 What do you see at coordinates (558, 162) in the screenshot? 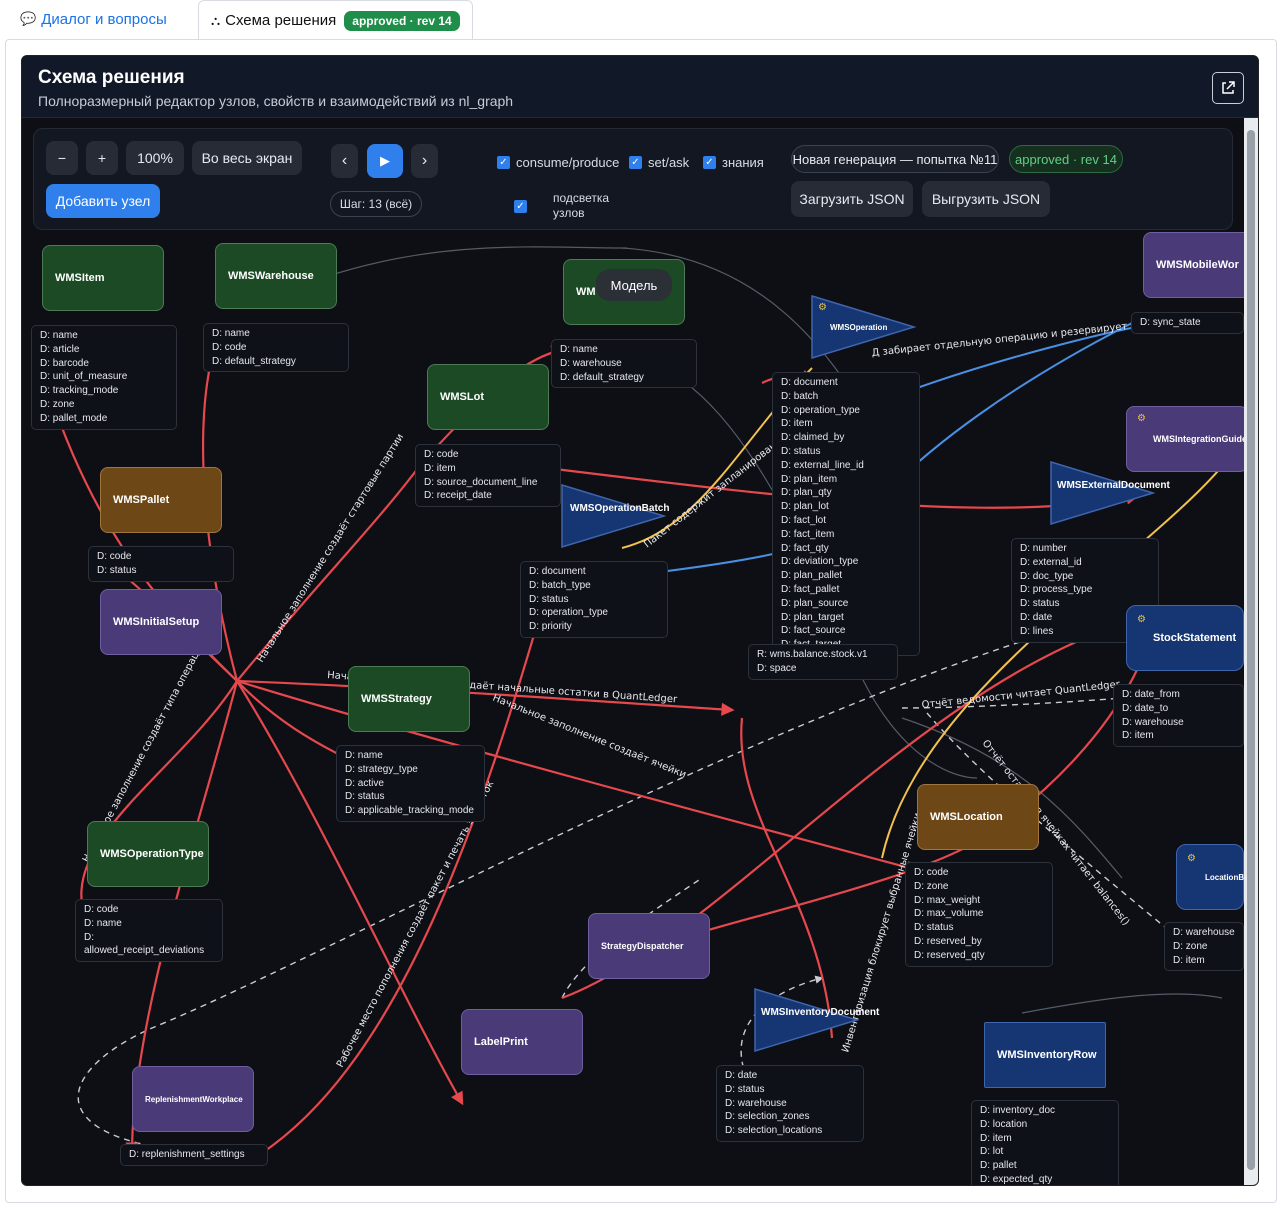
I see `consume-produce-checkbox: ✓ consume/produce` at bounding box center [558, 162].